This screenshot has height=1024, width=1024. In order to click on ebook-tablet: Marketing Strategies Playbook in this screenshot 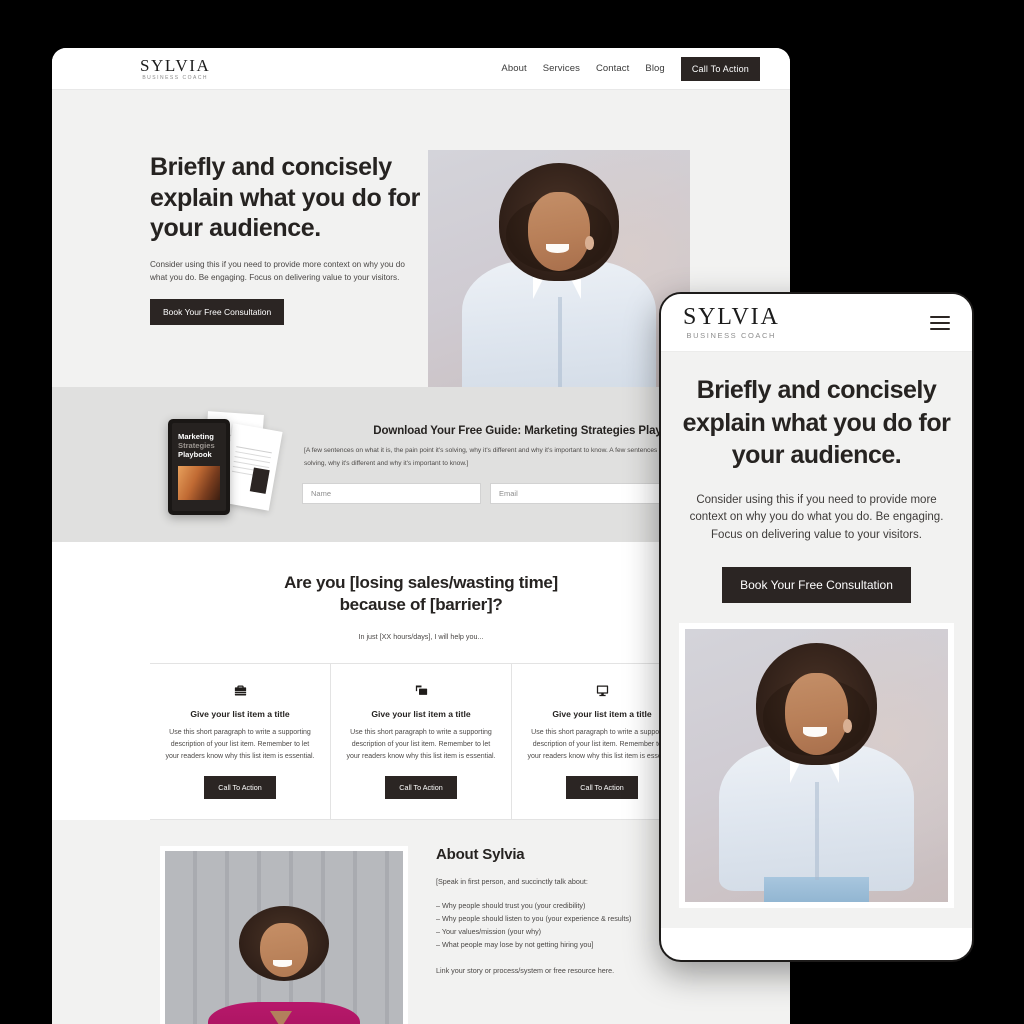, I will do `click(199, 466)`.